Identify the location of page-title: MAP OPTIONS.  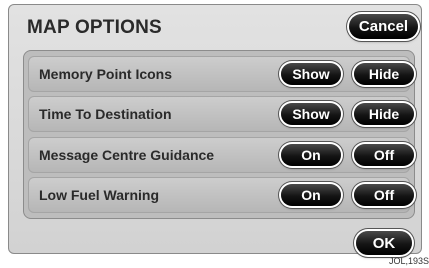
(94, 27).